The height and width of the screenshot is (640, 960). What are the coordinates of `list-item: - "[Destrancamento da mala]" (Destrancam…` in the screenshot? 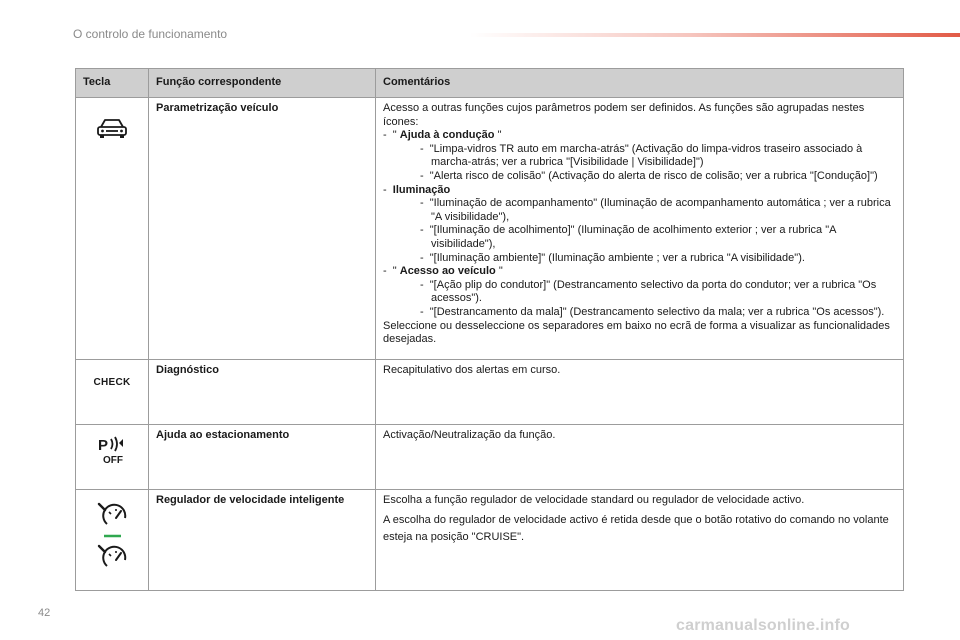 It's located at (652, 311).